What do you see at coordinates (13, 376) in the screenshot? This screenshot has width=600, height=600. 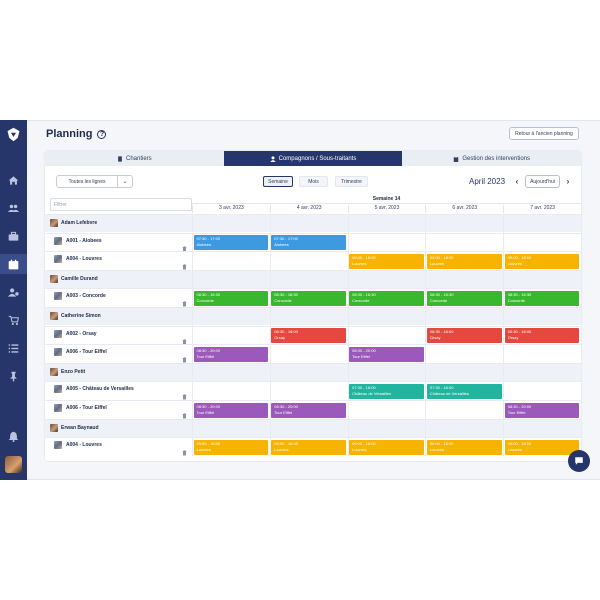 I see `sidebar-item-pinned` at bounding box center [13, 376].